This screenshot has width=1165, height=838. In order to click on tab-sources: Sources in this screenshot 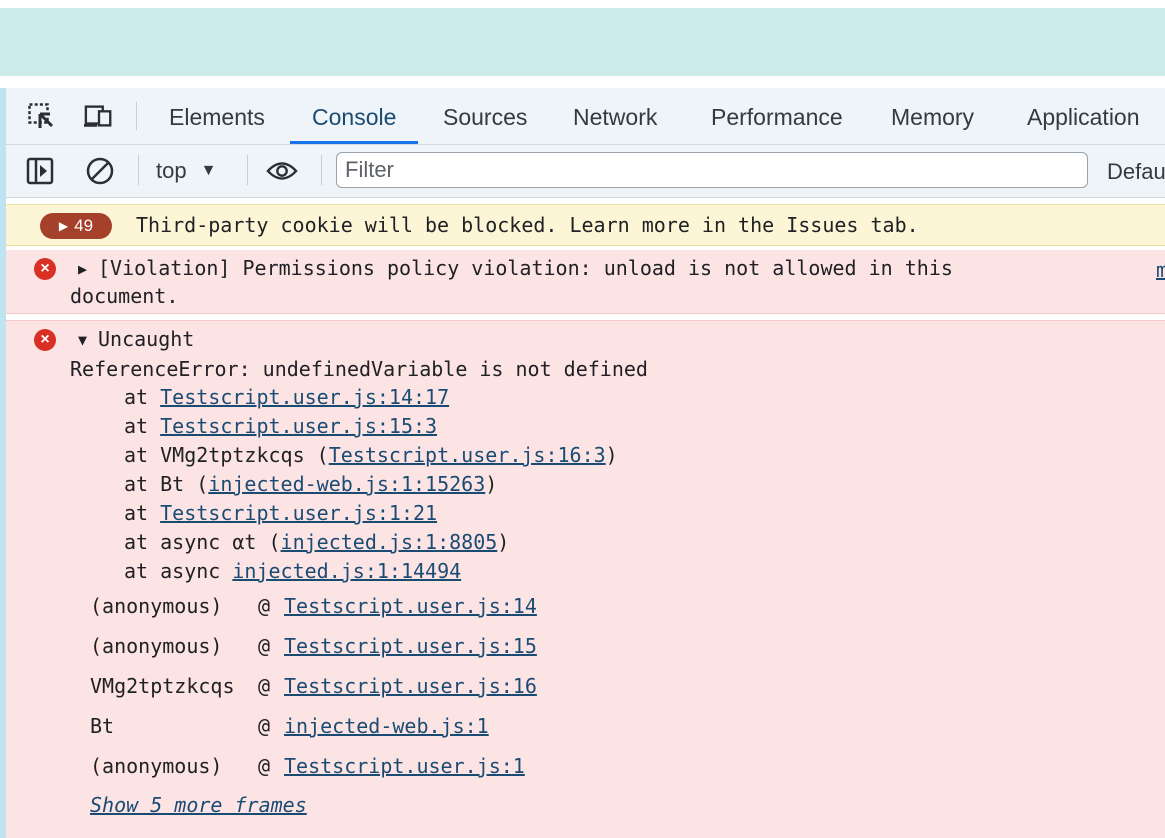, I will do `click(485, 116)`.